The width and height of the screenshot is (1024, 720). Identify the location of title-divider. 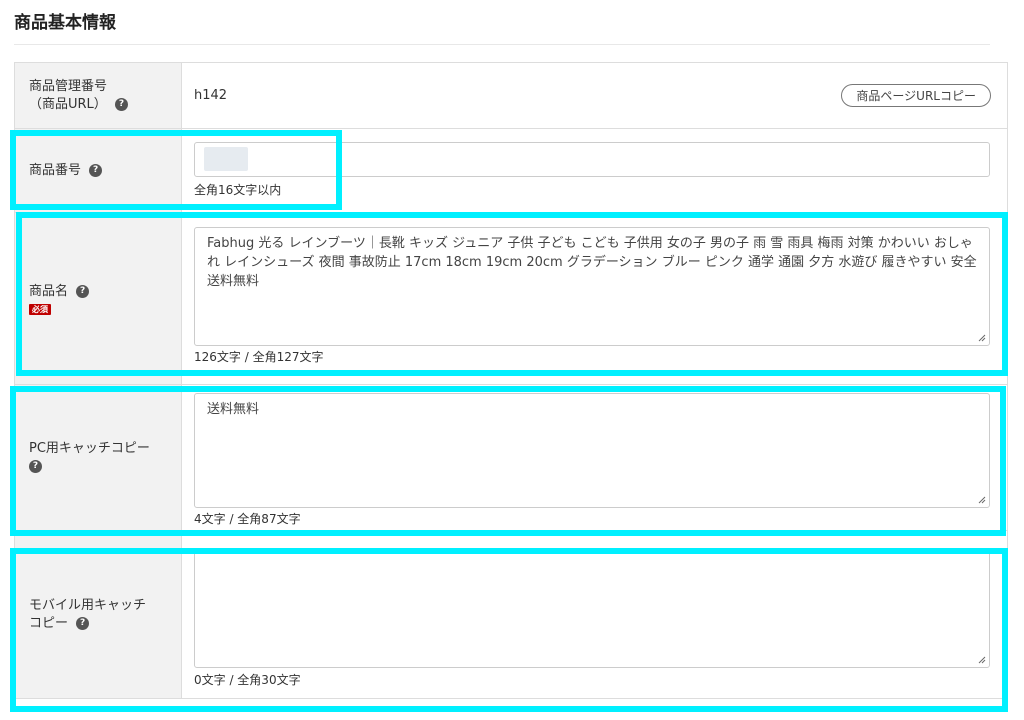
(502, 44).